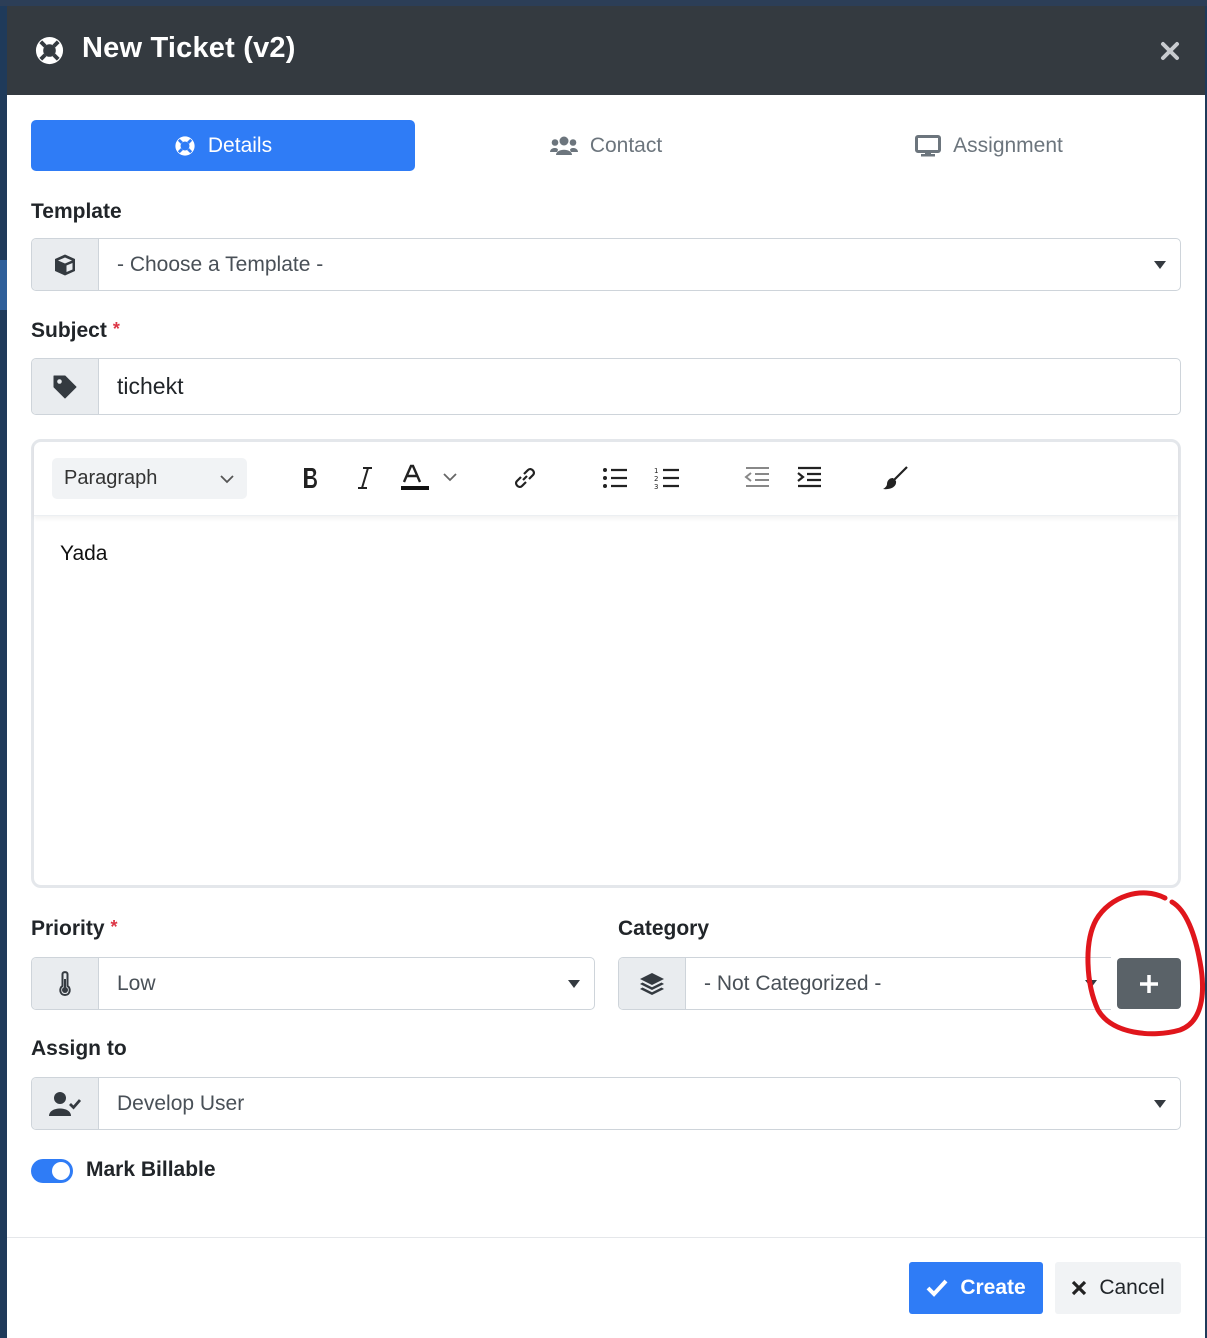  I want to click on close-button, so click(1170, 51).